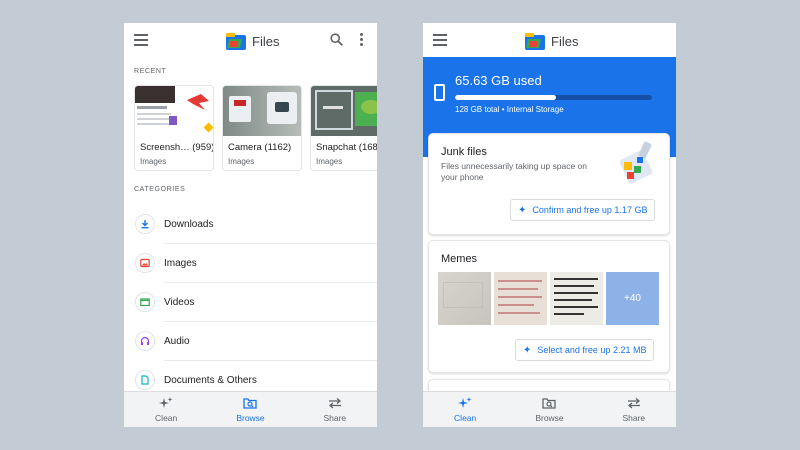 The width and height of the screenshot is (800, 450). What do you see at coordinates (210, 380) in the screenshot?
I see `category-label: Documents & Others` at bounding box center [210, 380].